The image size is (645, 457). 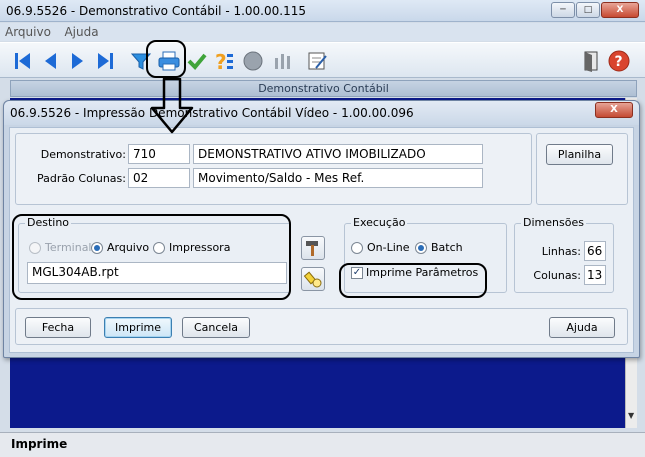 I want to click on status-text: Imprime, so click(x=39, y=444).